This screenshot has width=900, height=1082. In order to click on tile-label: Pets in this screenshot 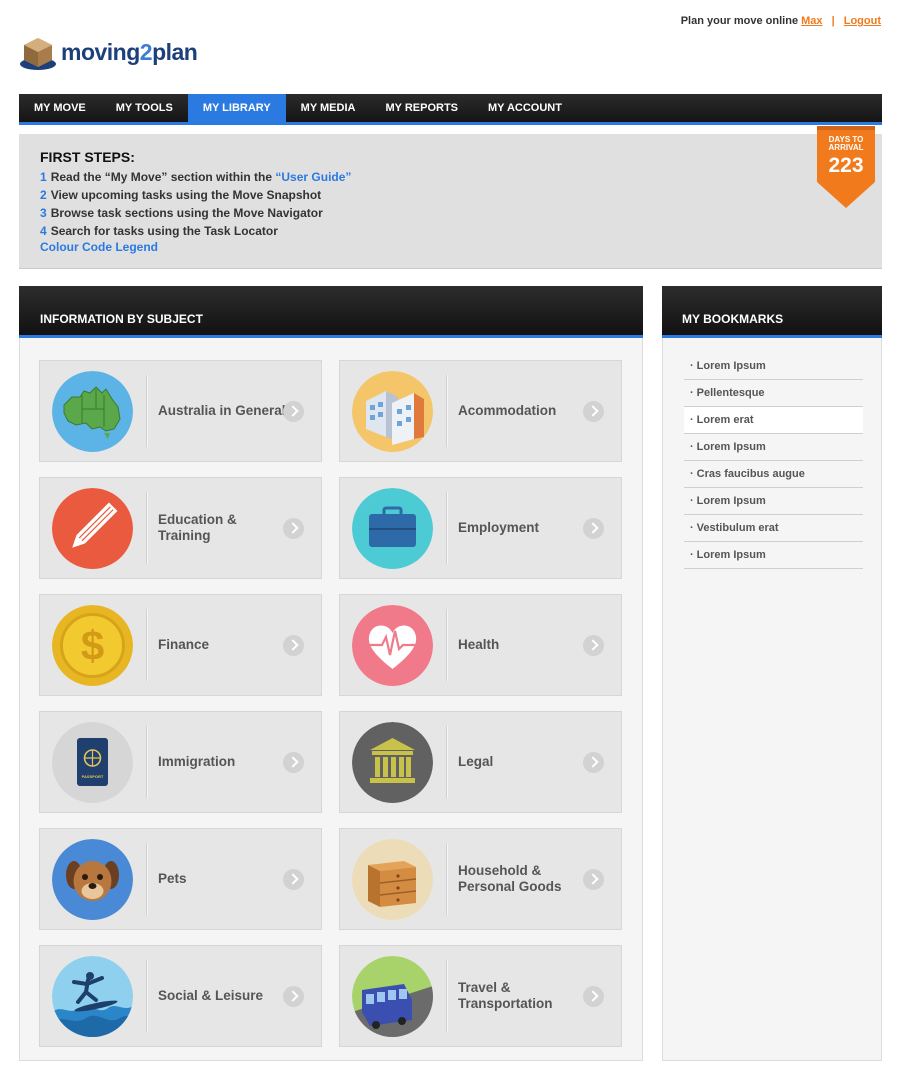, I will do `click(172, 878)`.